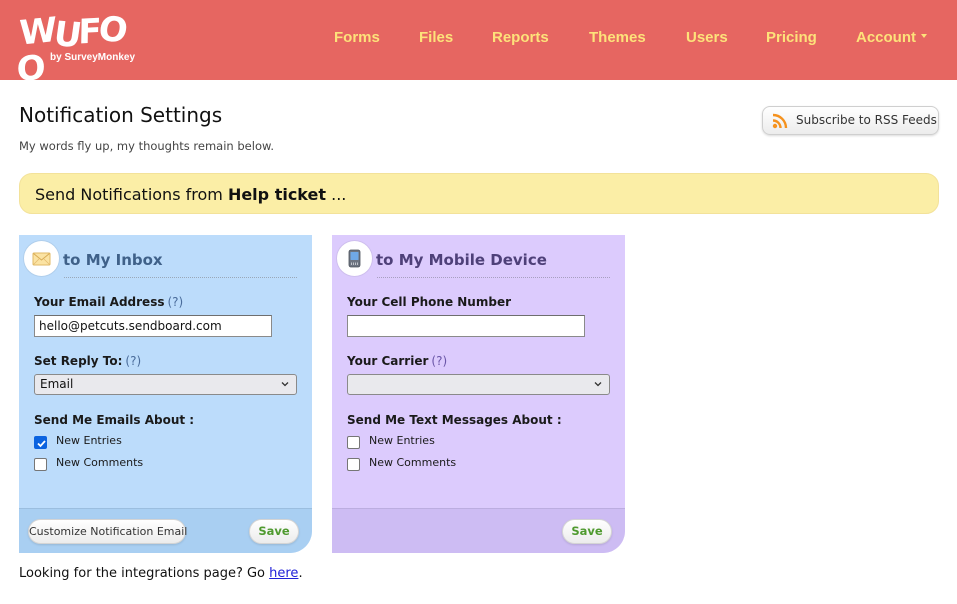 The image size is (957, 604). I want to click on nav-account-label: Account, so click(886, 37).